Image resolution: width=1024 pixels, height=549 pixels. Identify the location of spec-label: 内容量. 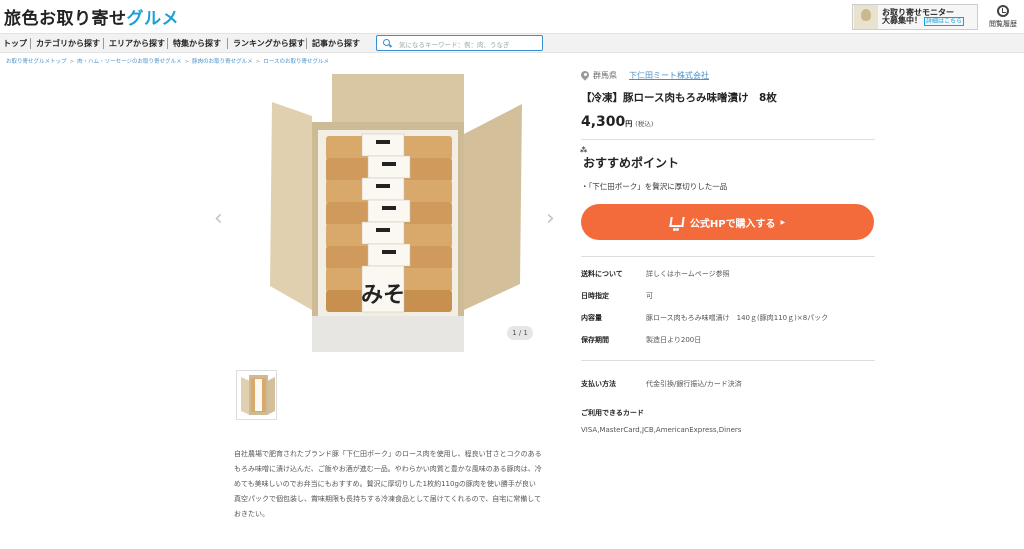
(591, 318).